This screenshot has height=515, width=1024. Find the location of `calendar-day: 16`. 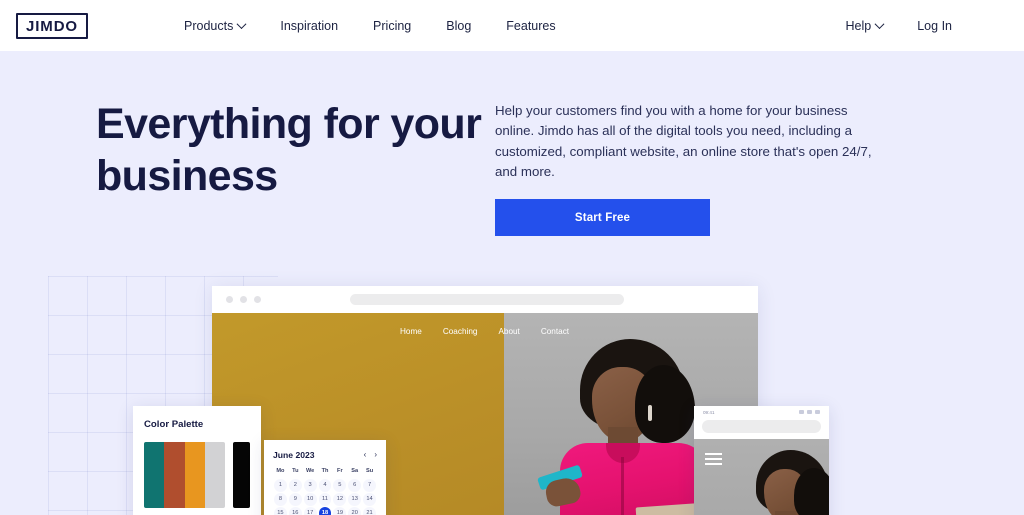

calendar-day: 16 is located at coordinates (295, 511).